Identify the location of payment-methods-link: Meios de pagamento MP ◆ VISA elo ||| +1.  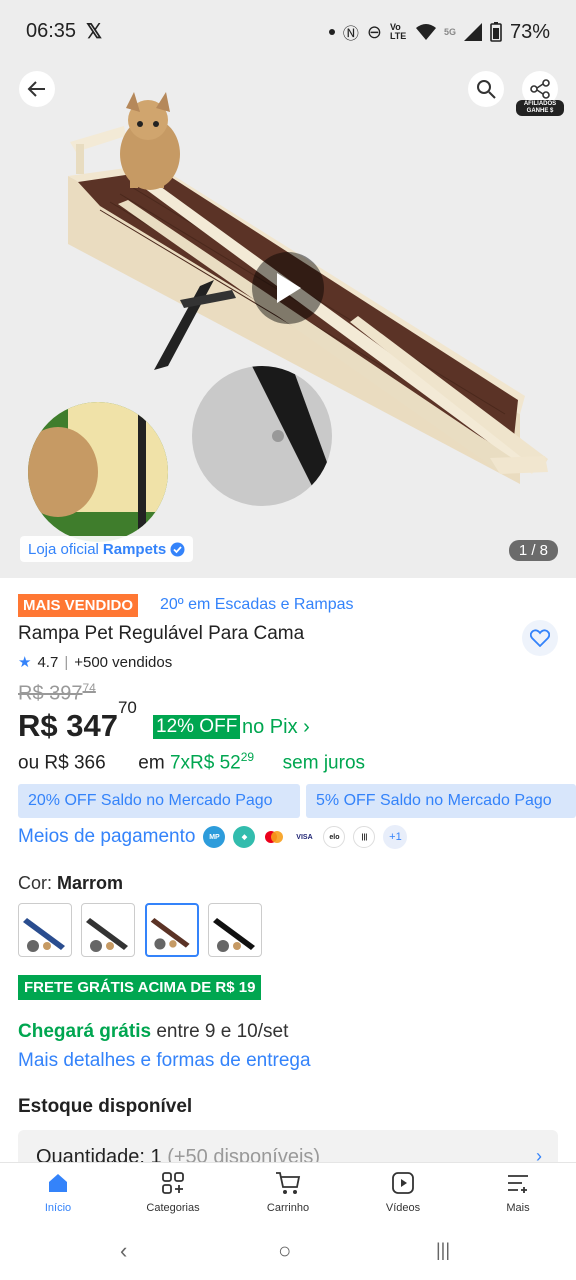
(213, 837).